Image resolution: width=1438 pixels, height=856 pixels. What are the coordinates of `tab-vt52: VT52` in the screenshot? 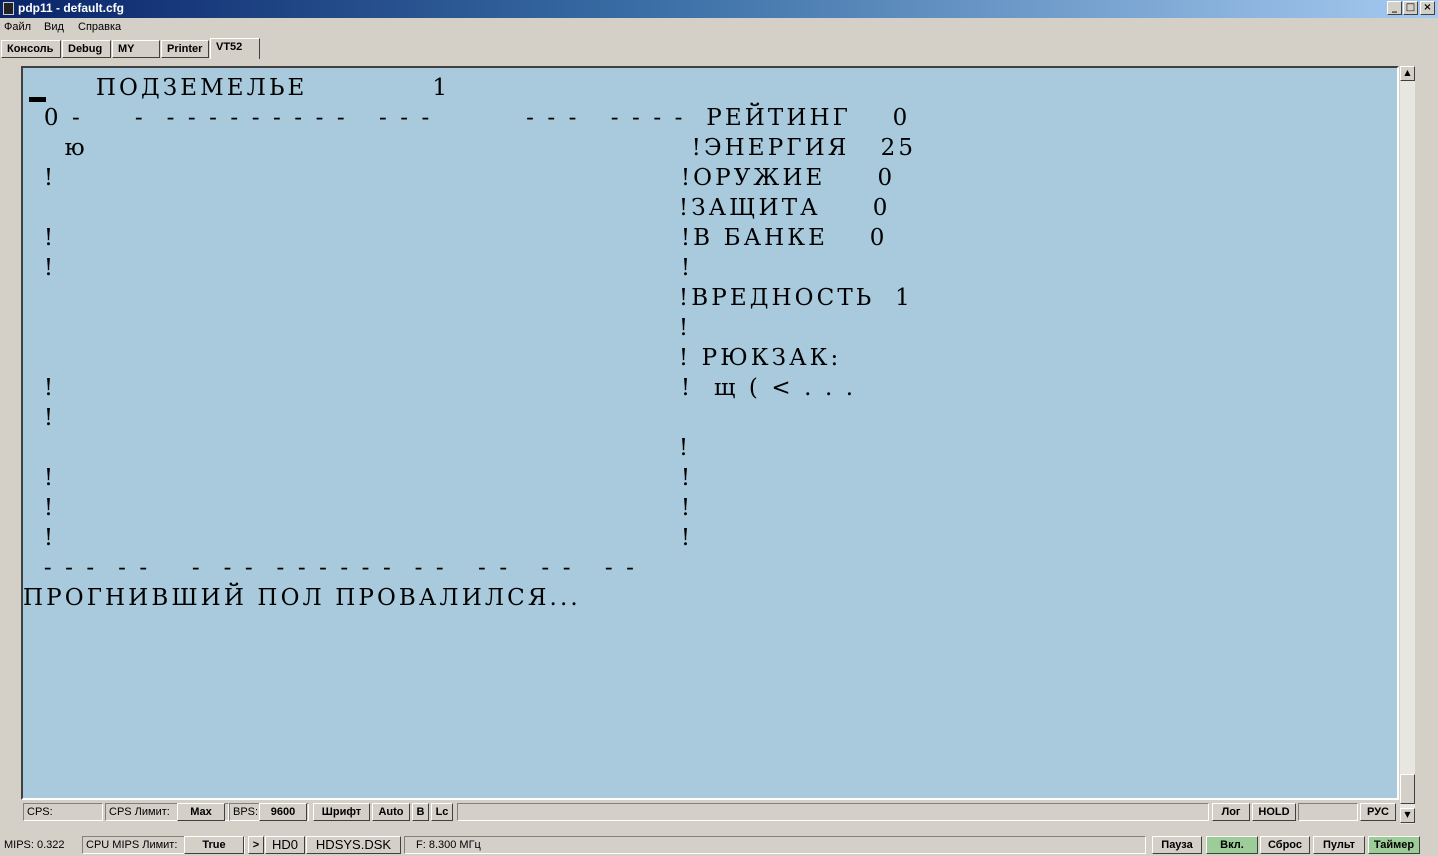 It's located at (235, 48).